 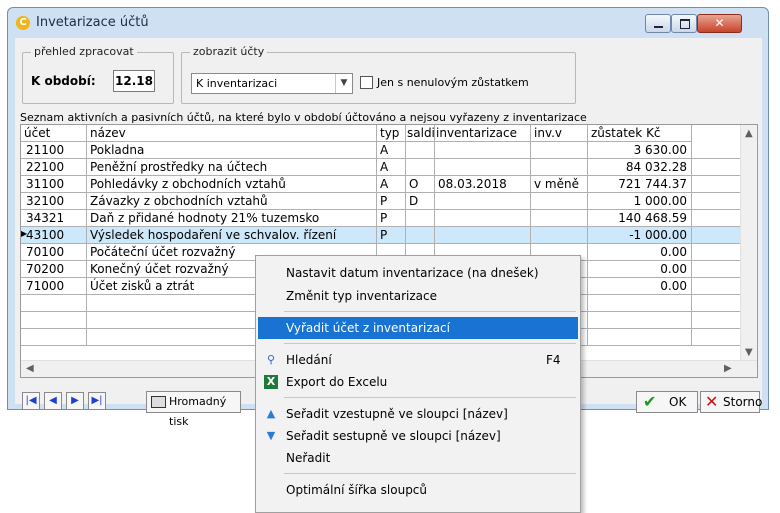 What do you see at coordinates (391, 133) in the screenshot?
I see `header-type: typ` at bounding box center [391, 133].